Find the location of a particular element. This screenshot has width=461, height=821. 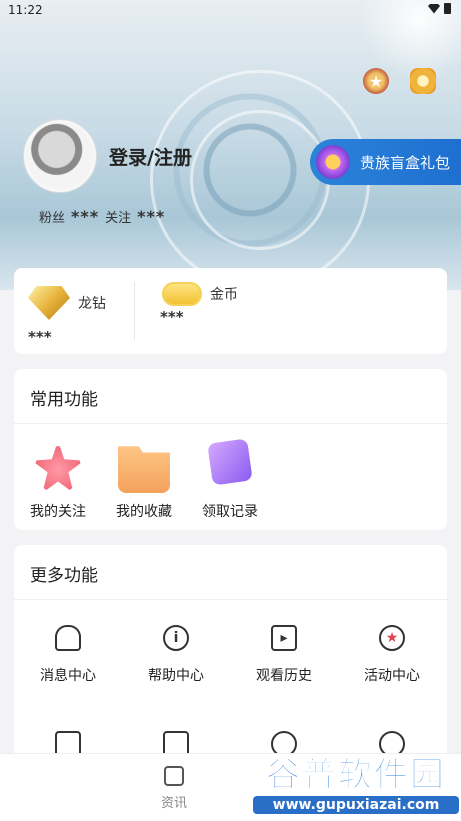

promo-label: 贵族盲盒礼包 is located at coordinates (405, 162).